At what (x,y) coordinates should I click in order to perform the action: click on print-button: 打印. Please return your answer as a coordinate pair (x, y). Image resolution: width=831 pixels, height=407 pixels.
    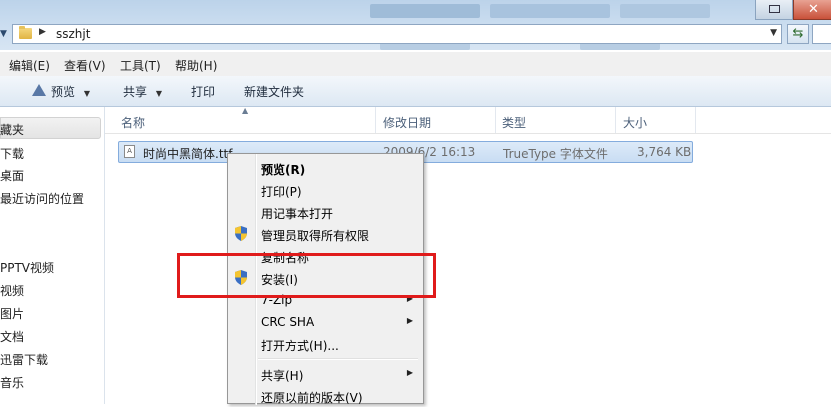
    Looking at the image, I should click on (203, 91).